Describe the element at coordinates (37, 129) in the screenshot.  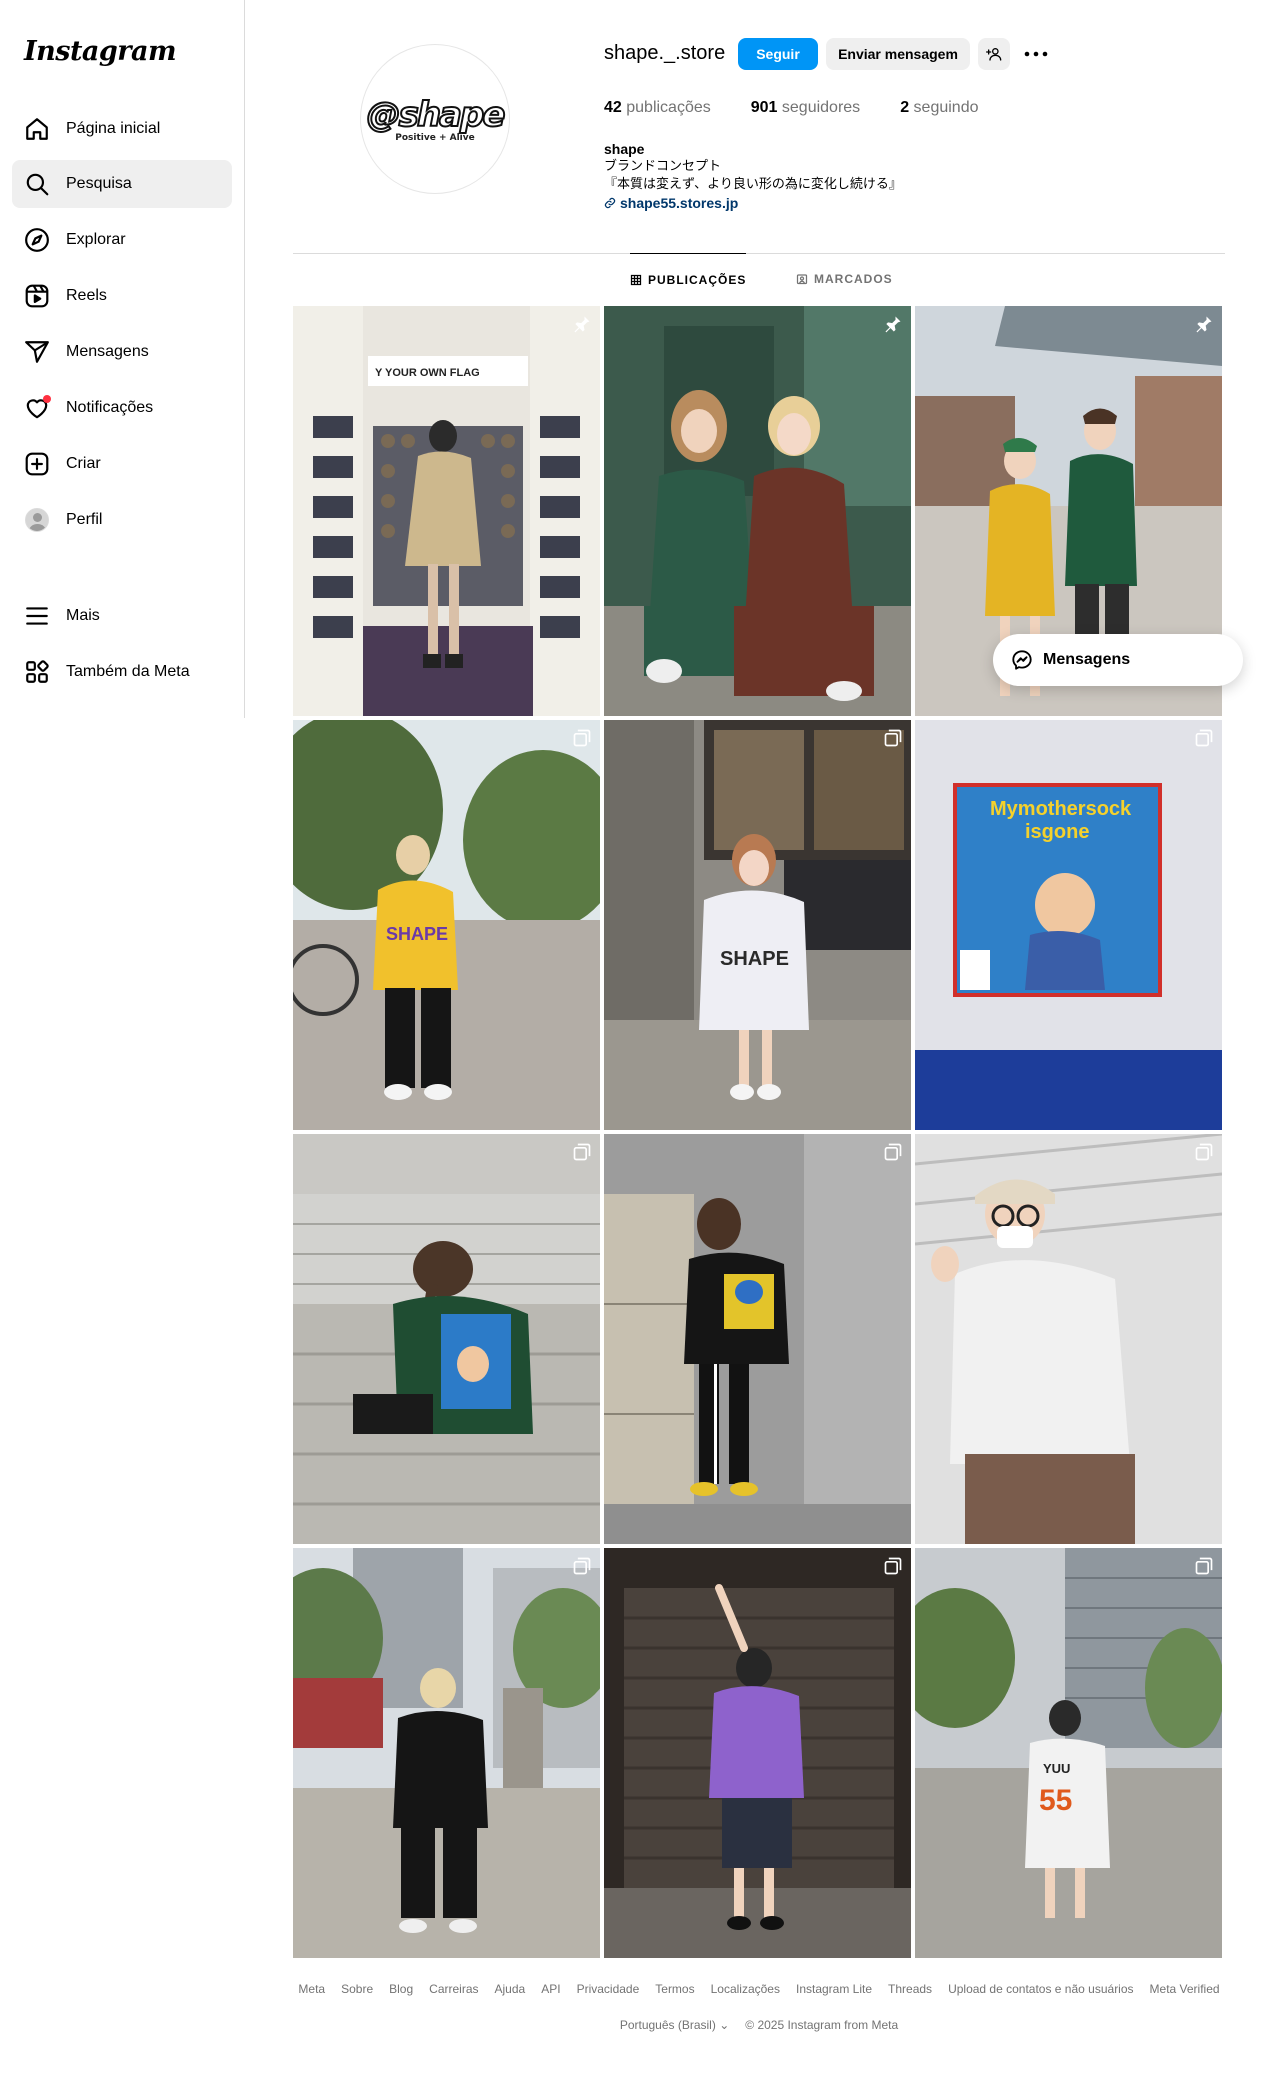
I see `home-icon` at that location.